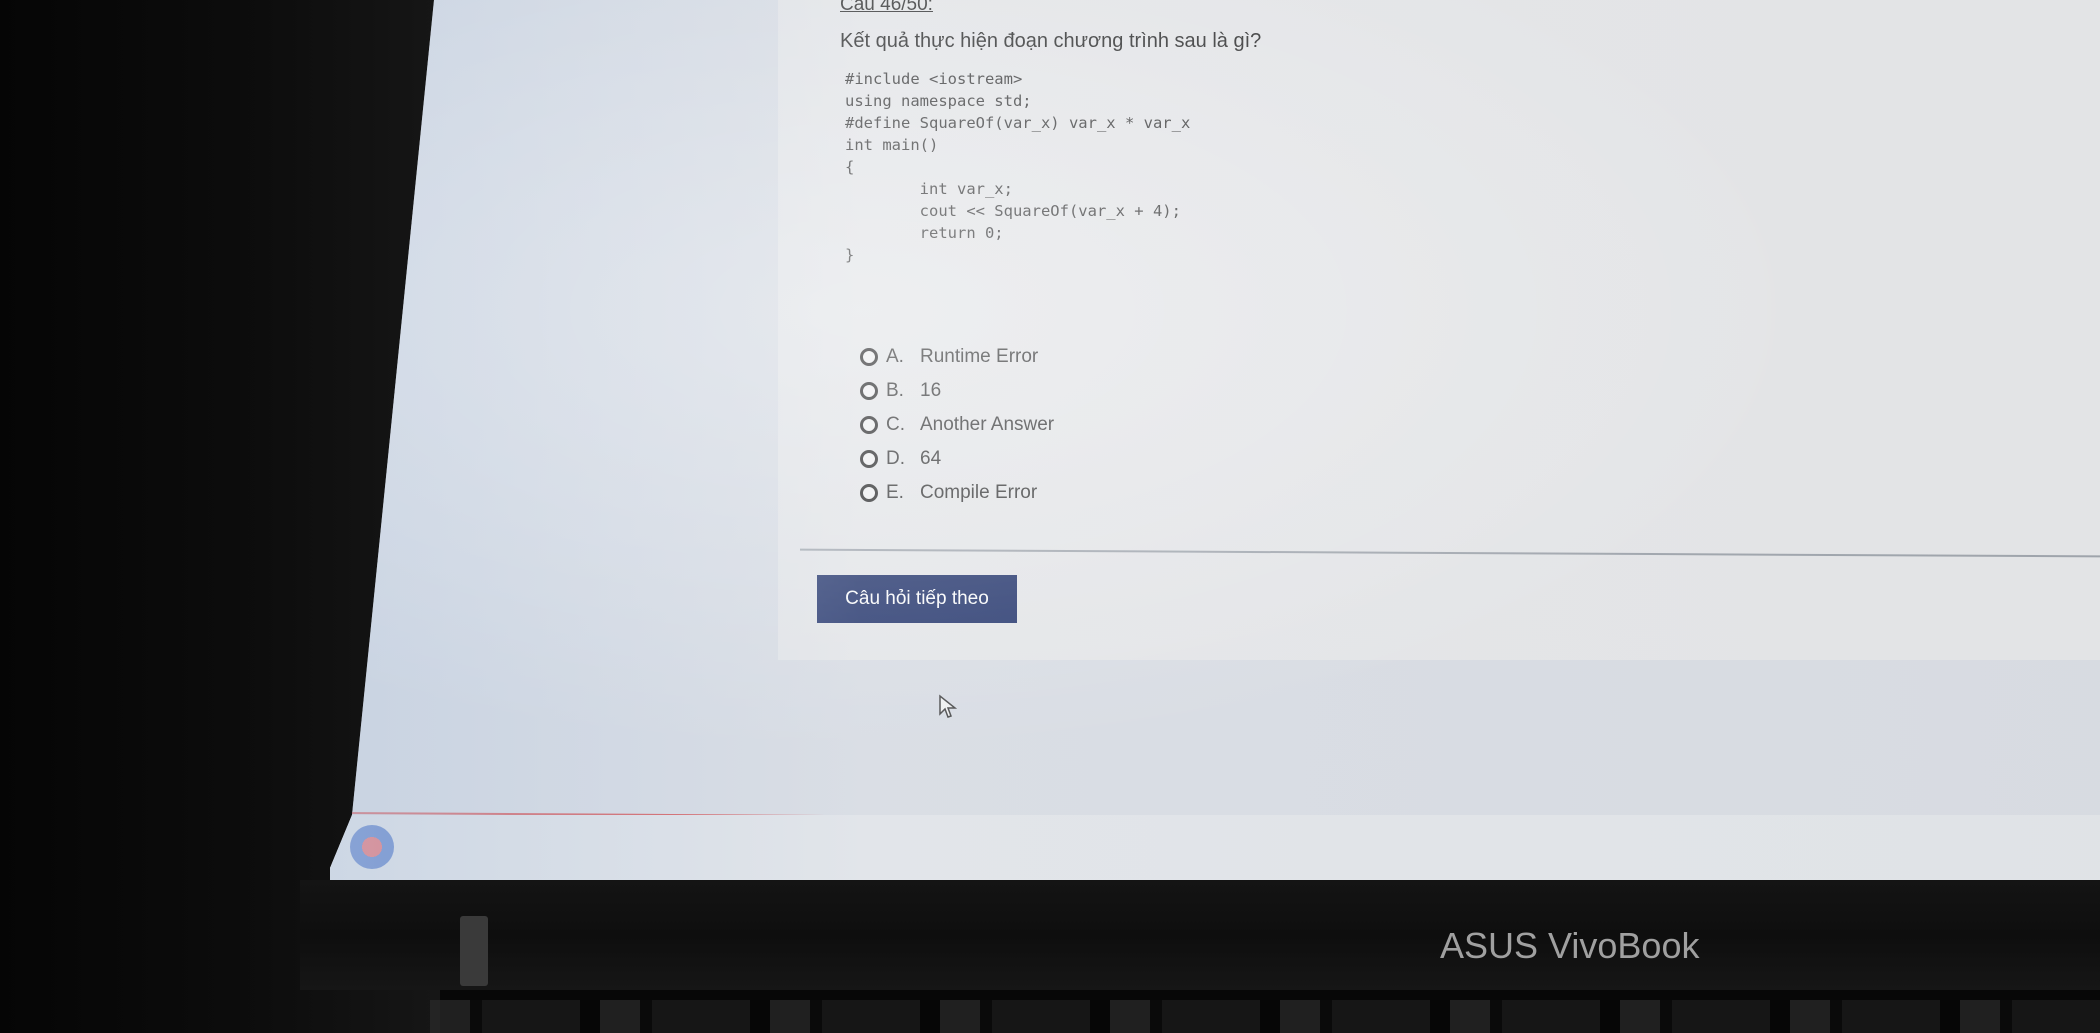  I want to click on bezel-sticker, so click(474, 951).